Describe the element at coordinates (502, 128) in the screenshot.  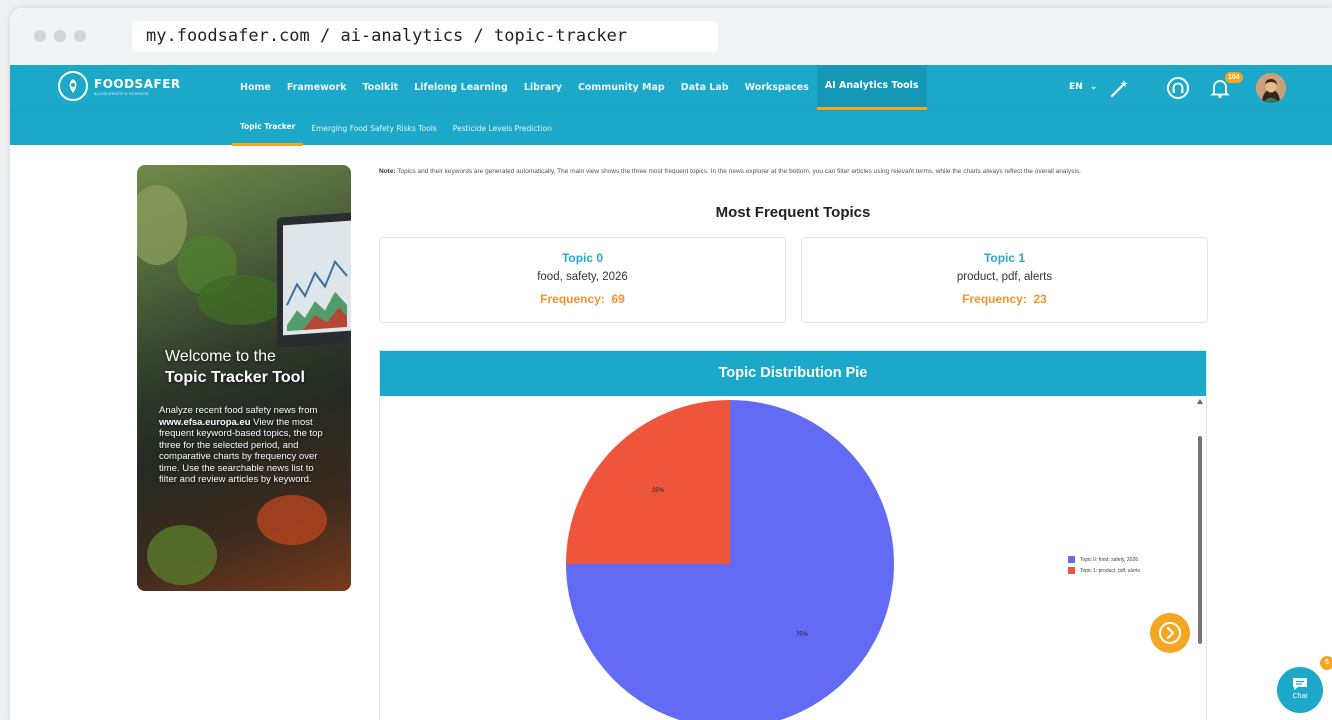
I see `tab-pesticide-levels-prediction: Pesticide Levels Prediction` at that location.